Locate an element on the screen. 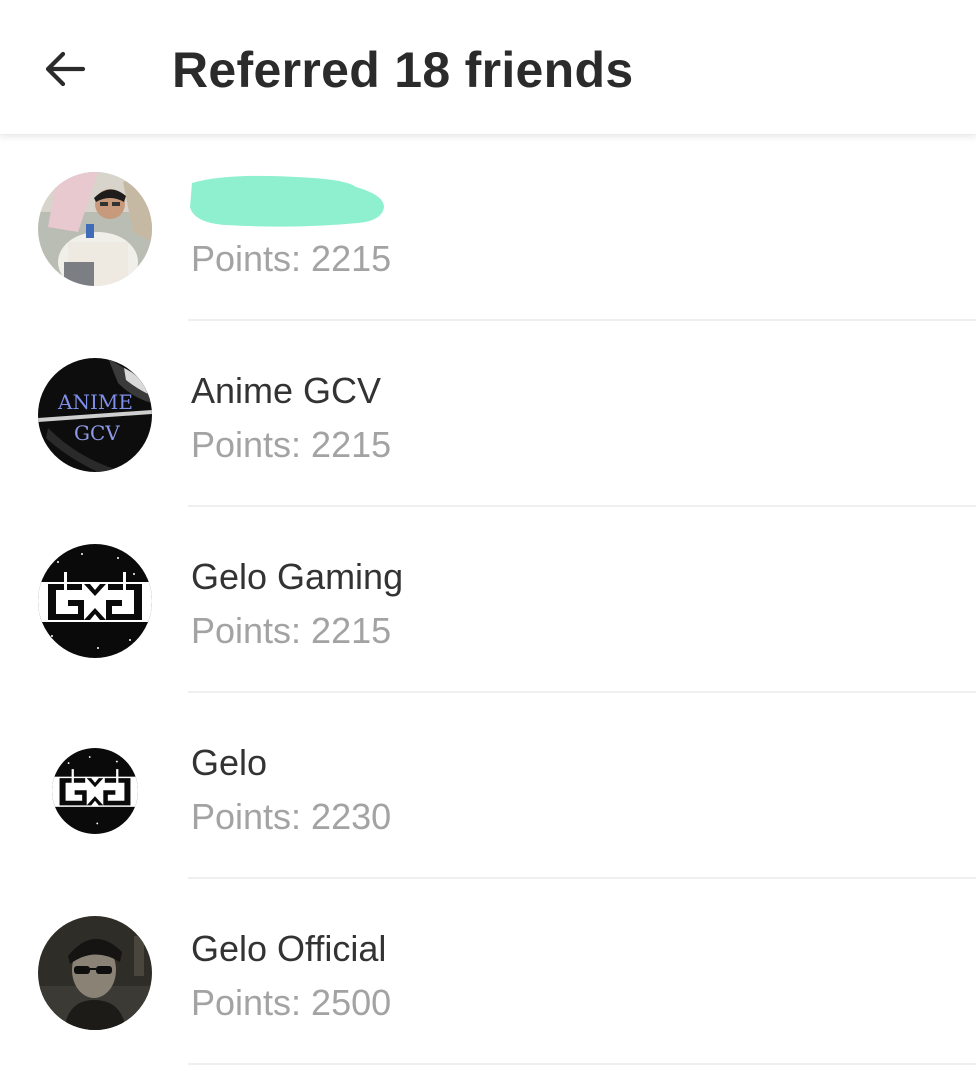 The width and height of the screenshot is (976, 1080). avatar: ANIME GCV is located at coordinates (95, 415).